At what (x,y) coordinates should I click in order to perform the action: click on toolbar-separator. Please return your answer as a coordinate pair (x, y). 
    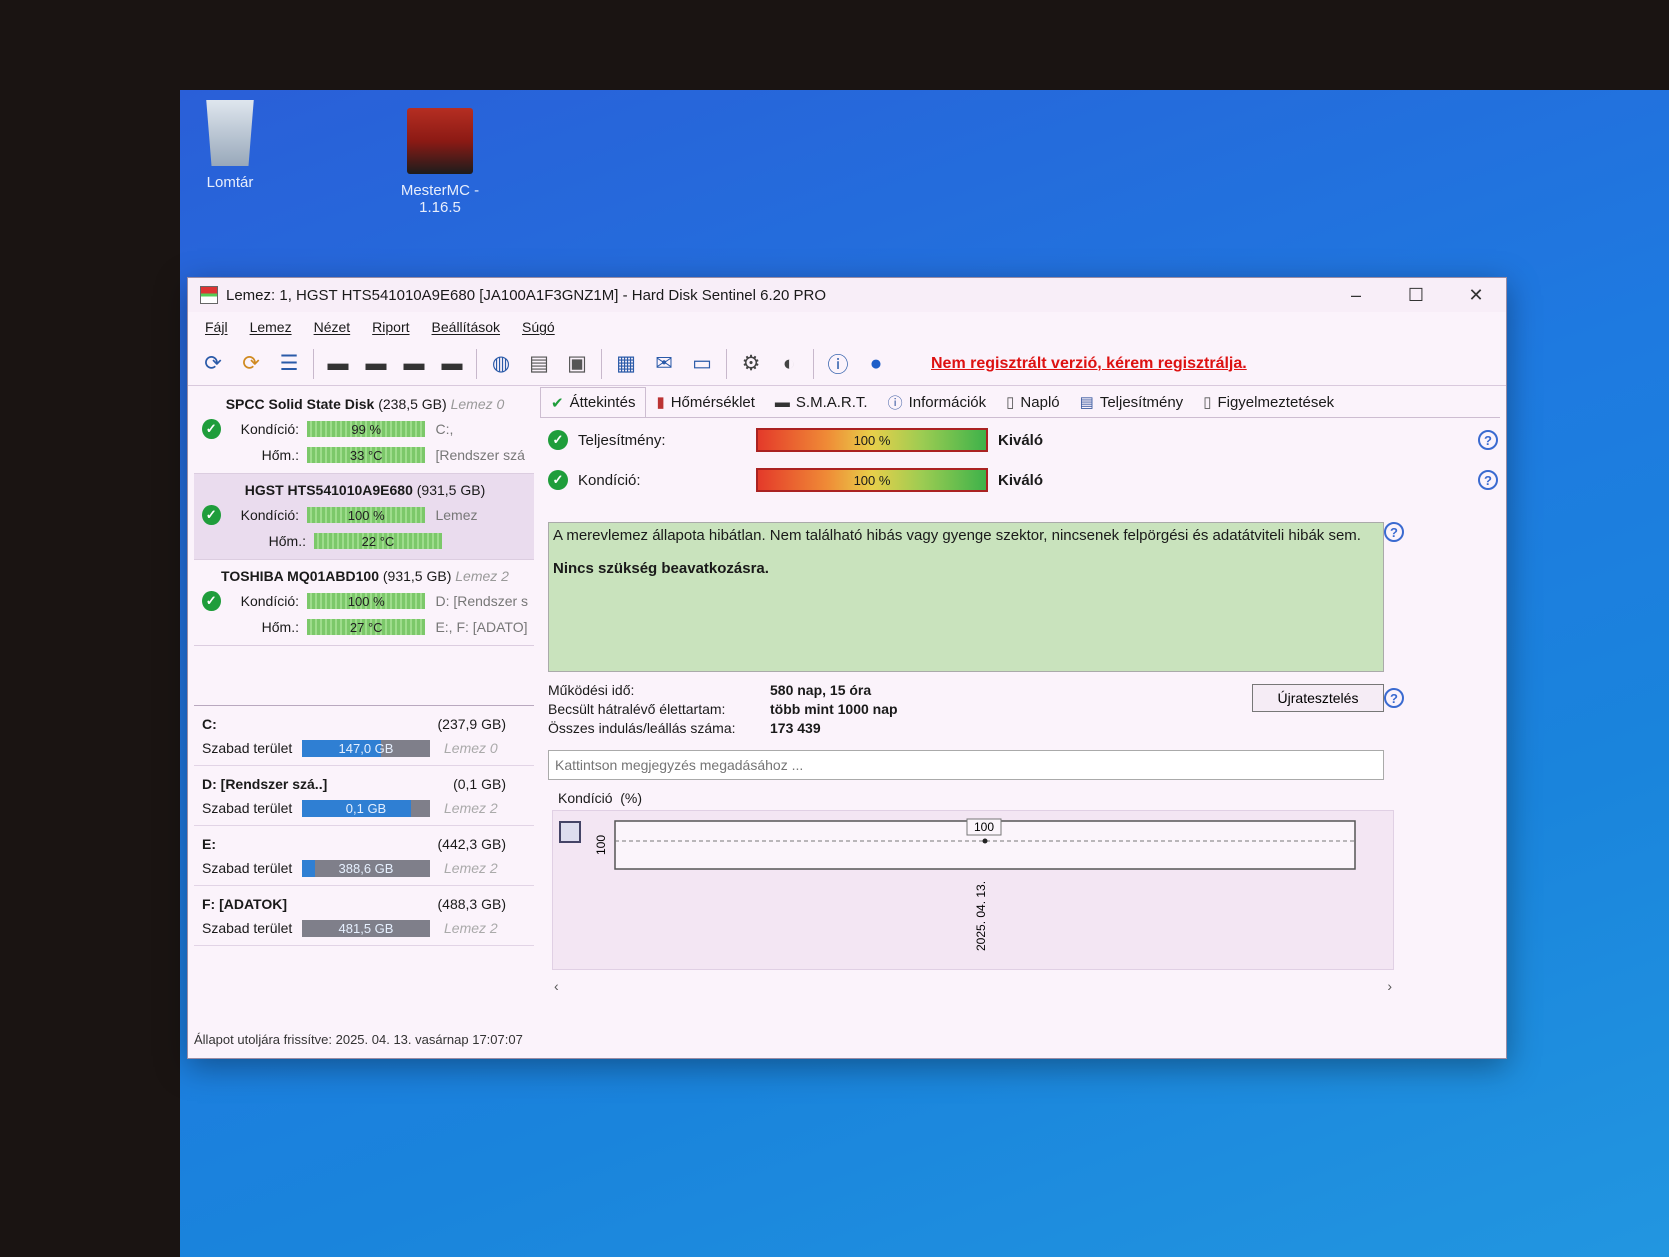
    Looking at the image, I should click on (813, 363).